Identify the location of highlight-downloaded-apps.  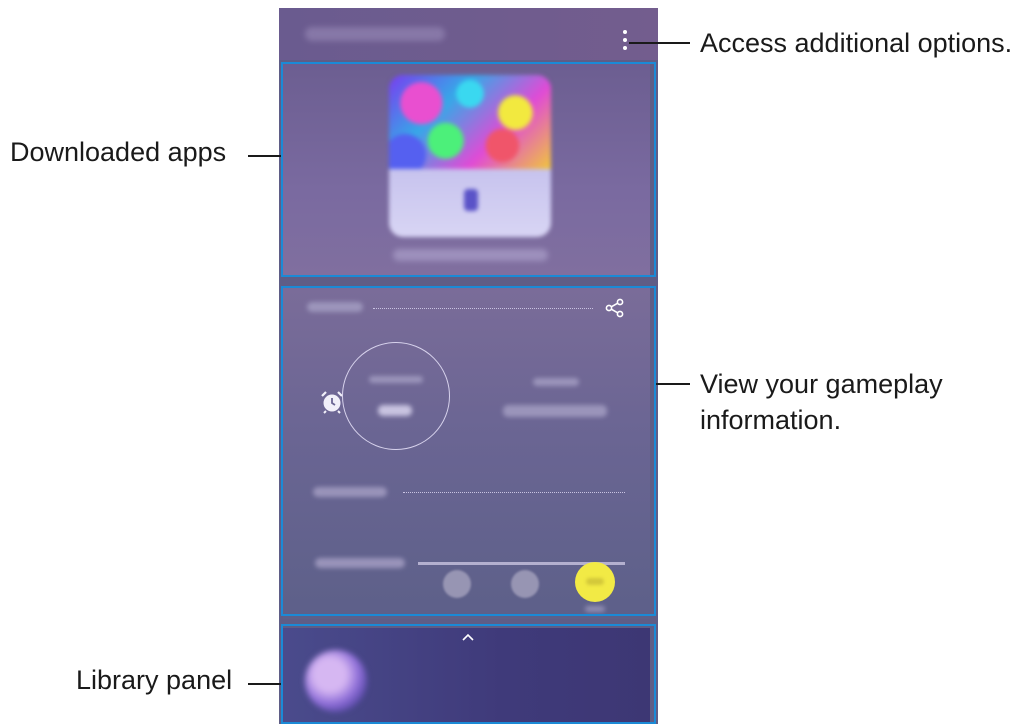
(468, 169).